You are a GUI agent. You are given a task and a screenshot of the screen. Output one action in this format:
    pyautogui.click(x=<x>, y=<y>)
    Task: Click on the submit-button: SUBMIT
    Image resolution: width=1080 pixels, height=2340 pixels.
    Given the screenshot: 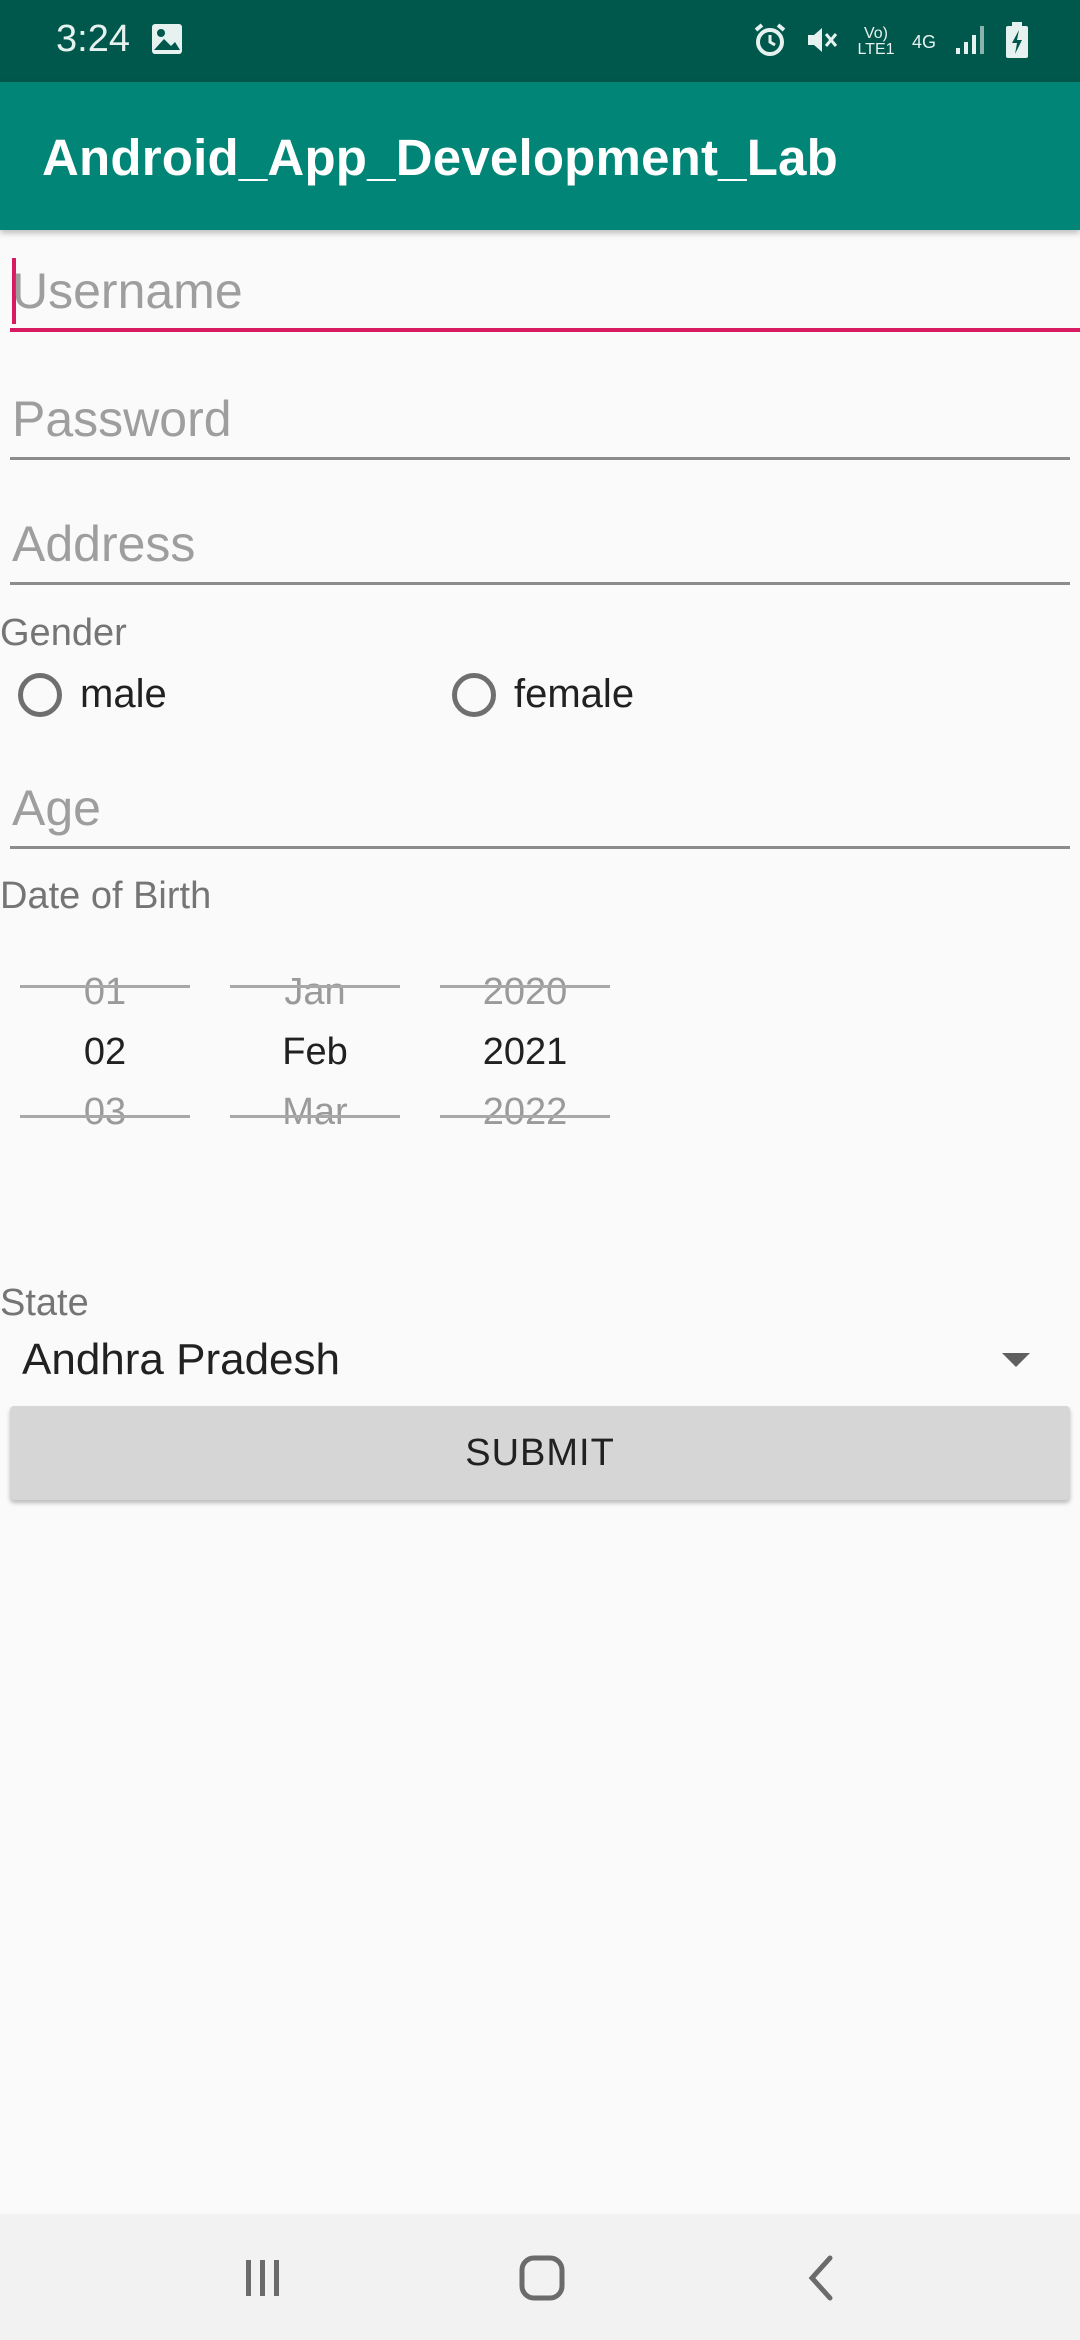 What is the action you would take?
    pyautogui.click(x=540, y=1453)
    